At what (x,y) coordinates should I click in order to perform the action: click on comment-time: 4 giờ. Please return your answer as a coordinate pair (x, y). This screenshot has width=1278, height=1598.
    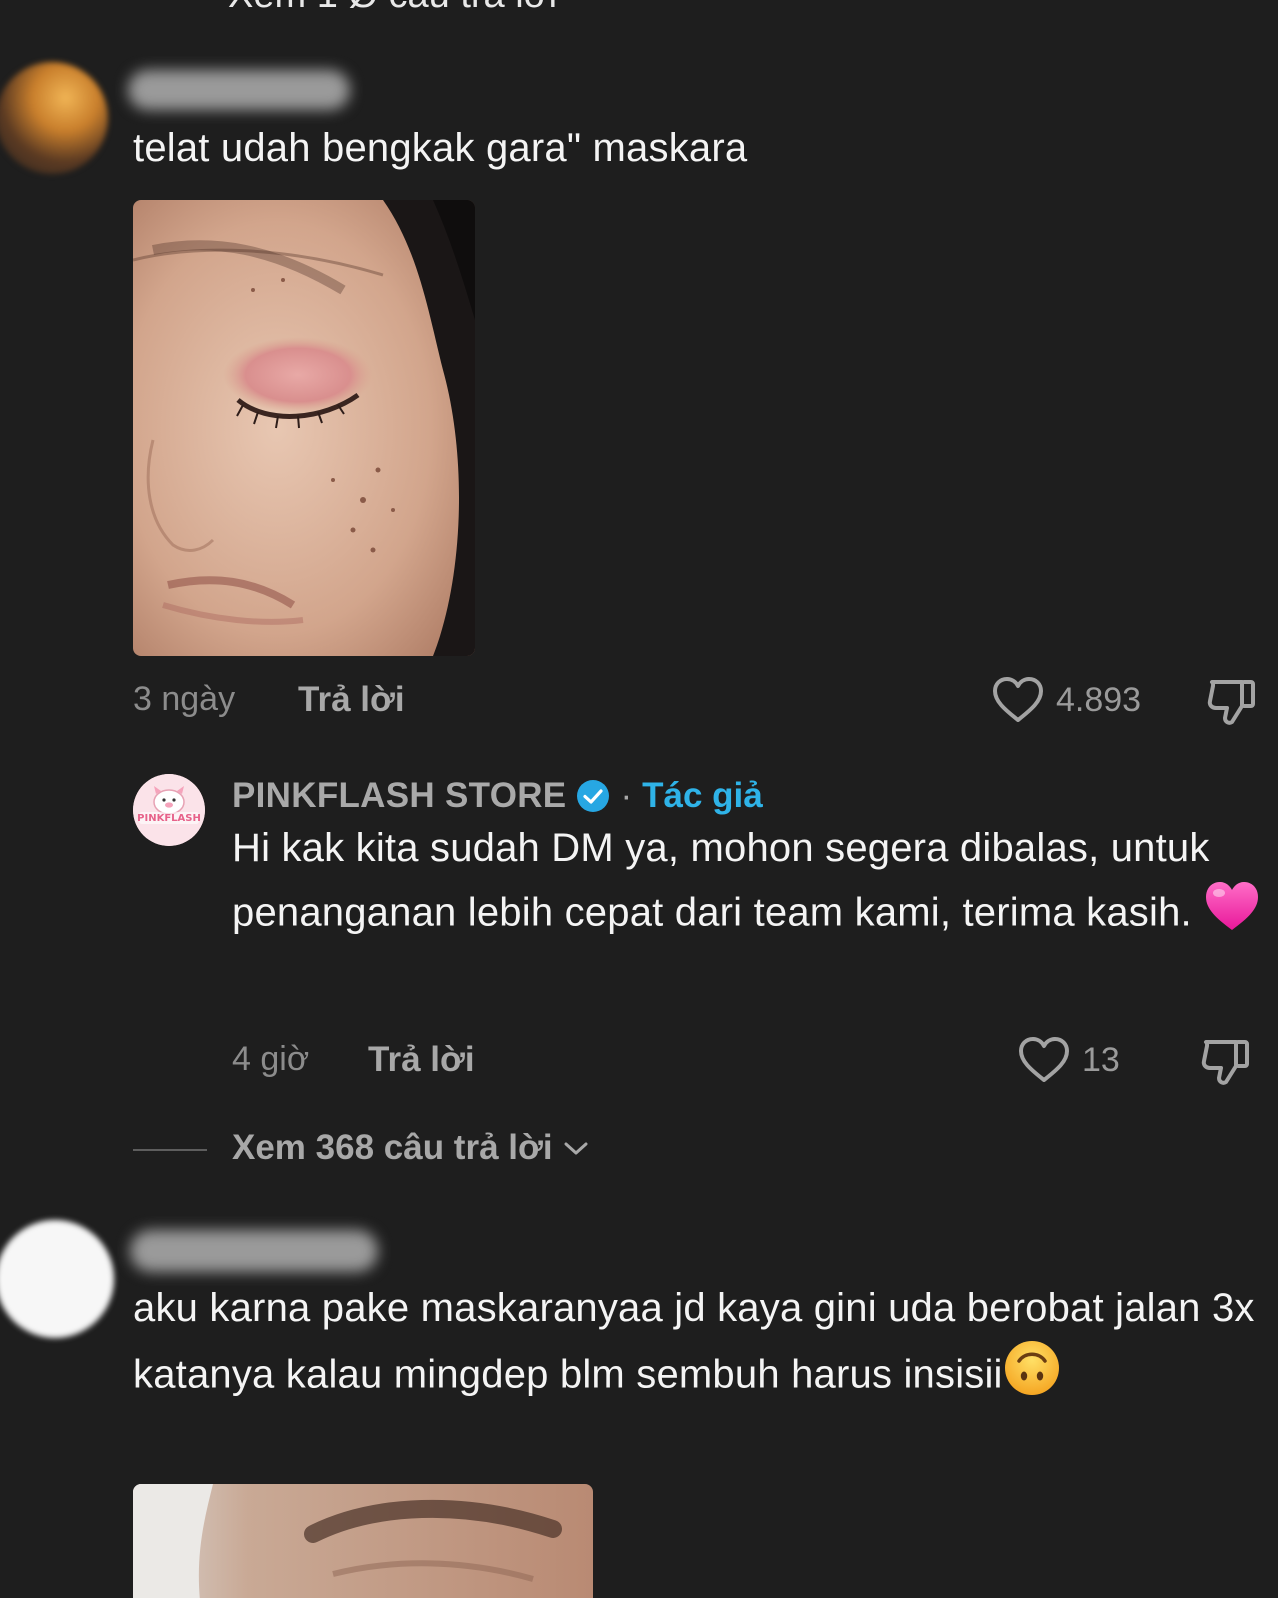
    Looking at the image, I should click on (271, 1059).